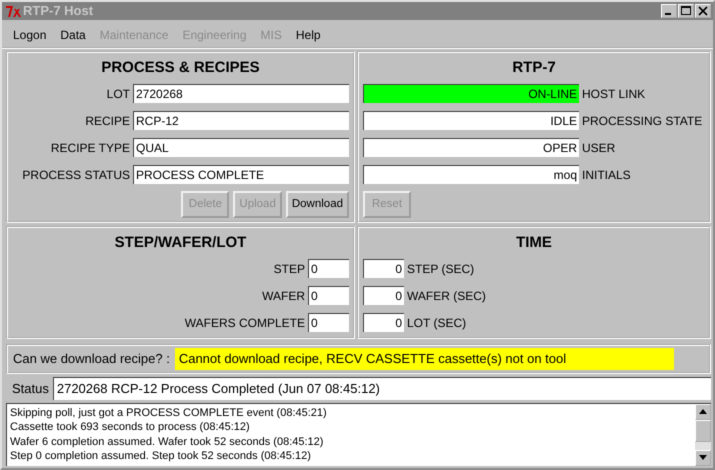  What do you see at coordinates (58, 10) in the screenshot?
I see `window-title: RTP-7 Host` at bounding box center [58, 10].